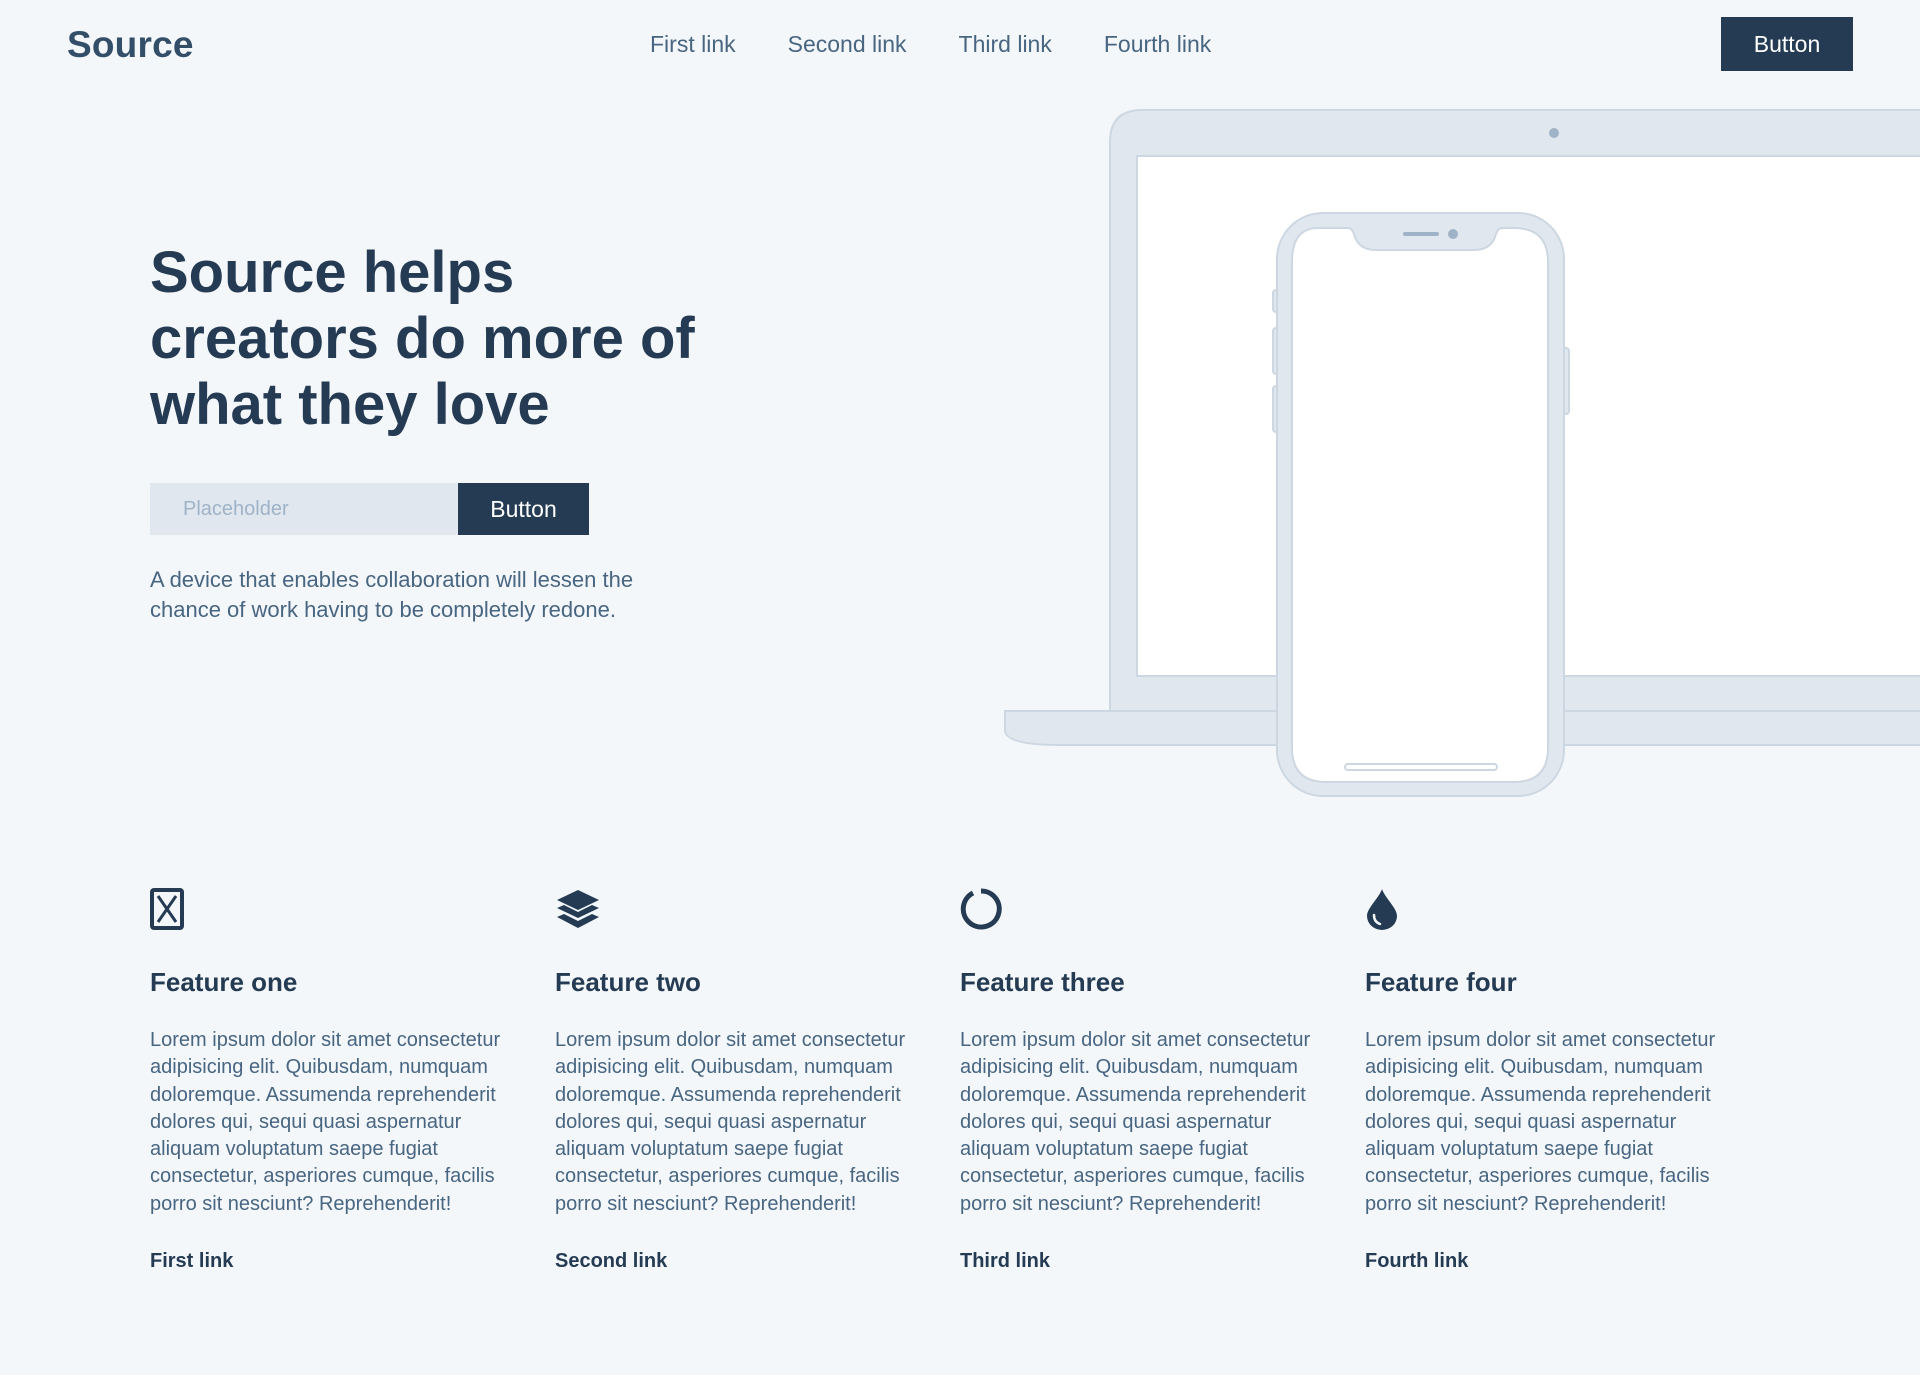 The width and height of the screenshot is (1920, 1375). I want to click on layers-icon, so click(577, 909).